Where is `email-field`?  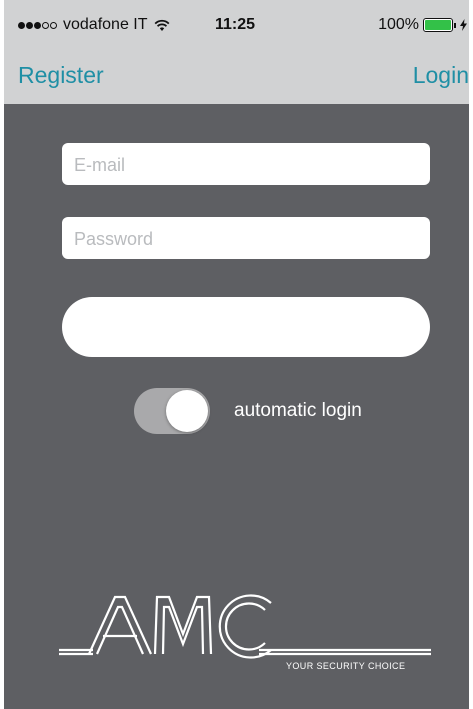 email-field is located at coordinates (246, 165).